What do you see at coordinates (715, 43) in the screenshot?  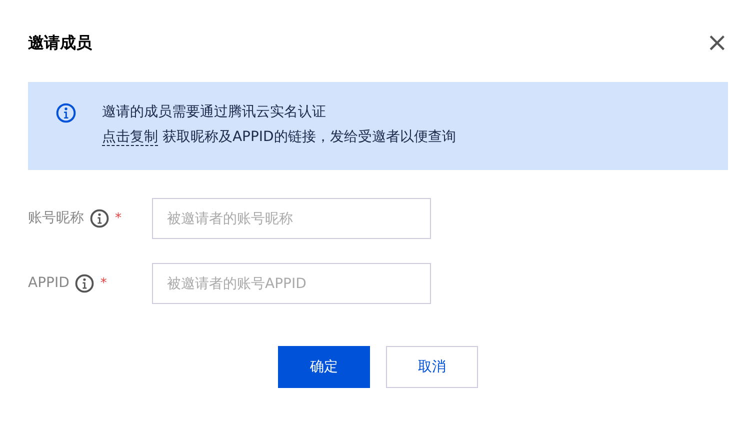 I see `close-button: ×` at bounding box center [715, 43].